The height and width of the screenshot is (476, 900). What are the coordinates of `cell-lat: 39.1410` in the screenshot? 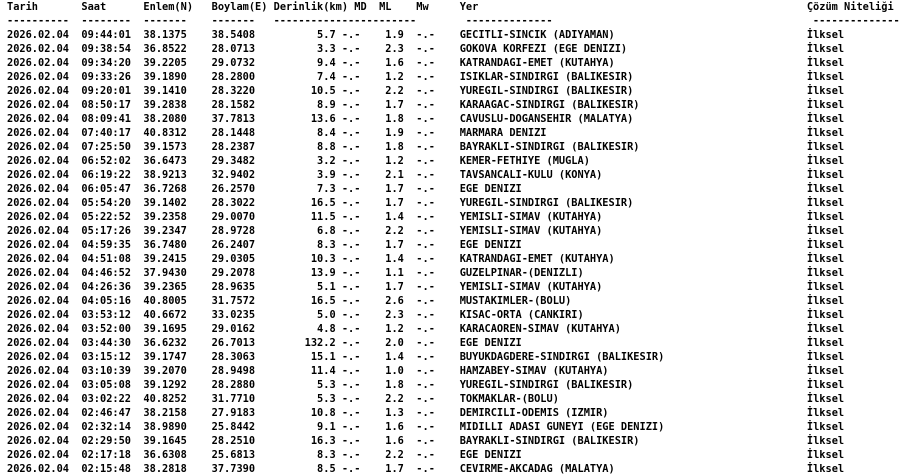 It's located at (165, 91).